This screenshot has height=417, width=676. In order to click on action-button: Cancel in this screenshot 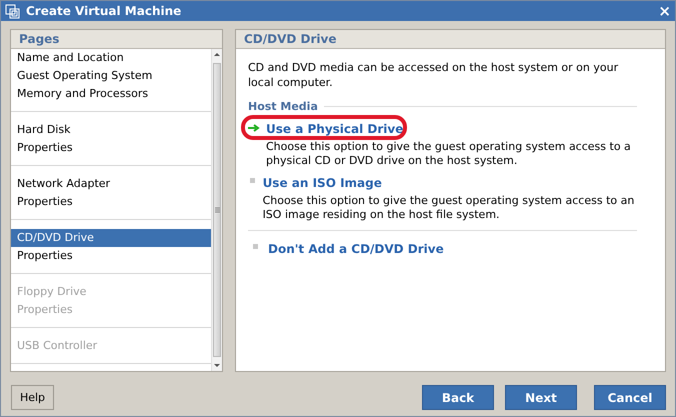, I will do `click(630, 397)`.